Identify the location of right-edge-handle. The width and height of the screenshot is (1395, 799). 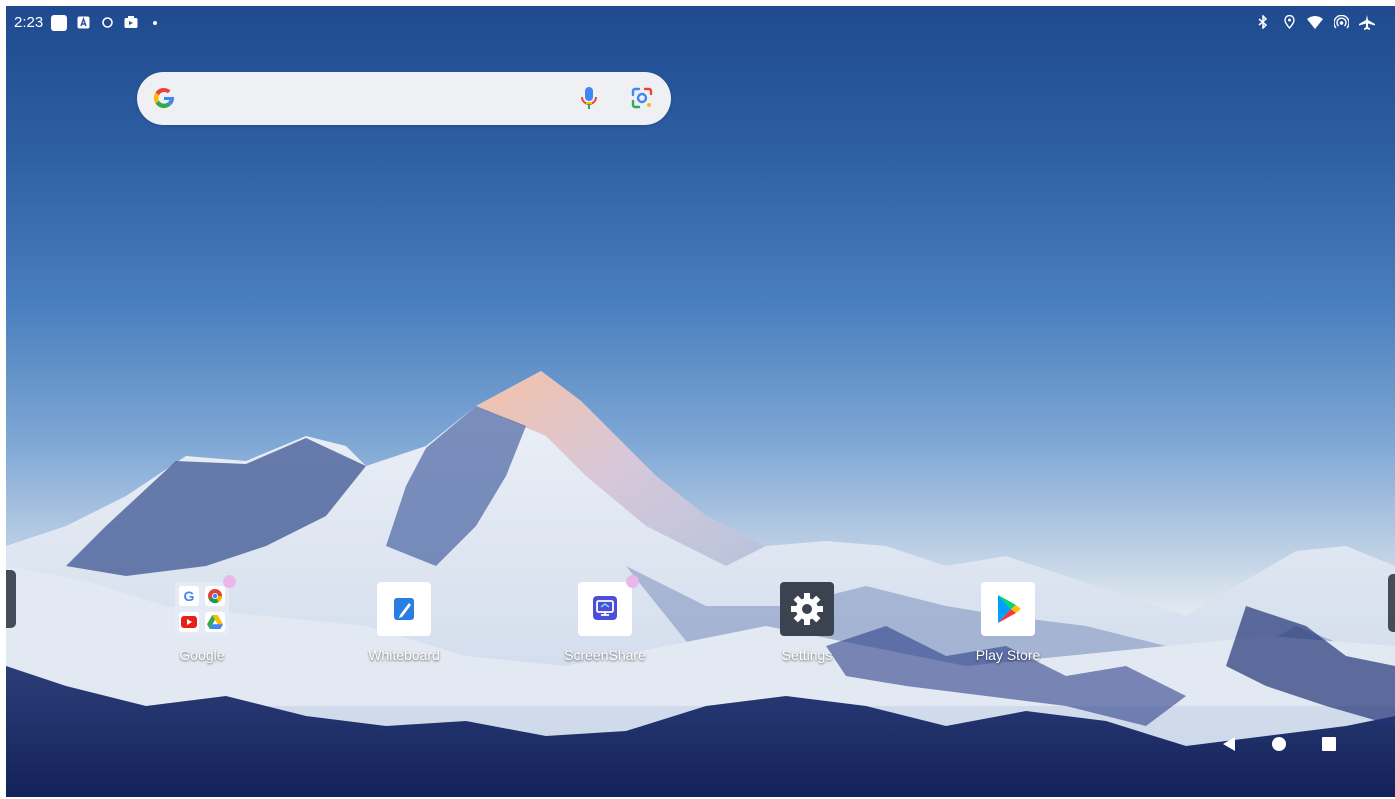
(1391, 603).